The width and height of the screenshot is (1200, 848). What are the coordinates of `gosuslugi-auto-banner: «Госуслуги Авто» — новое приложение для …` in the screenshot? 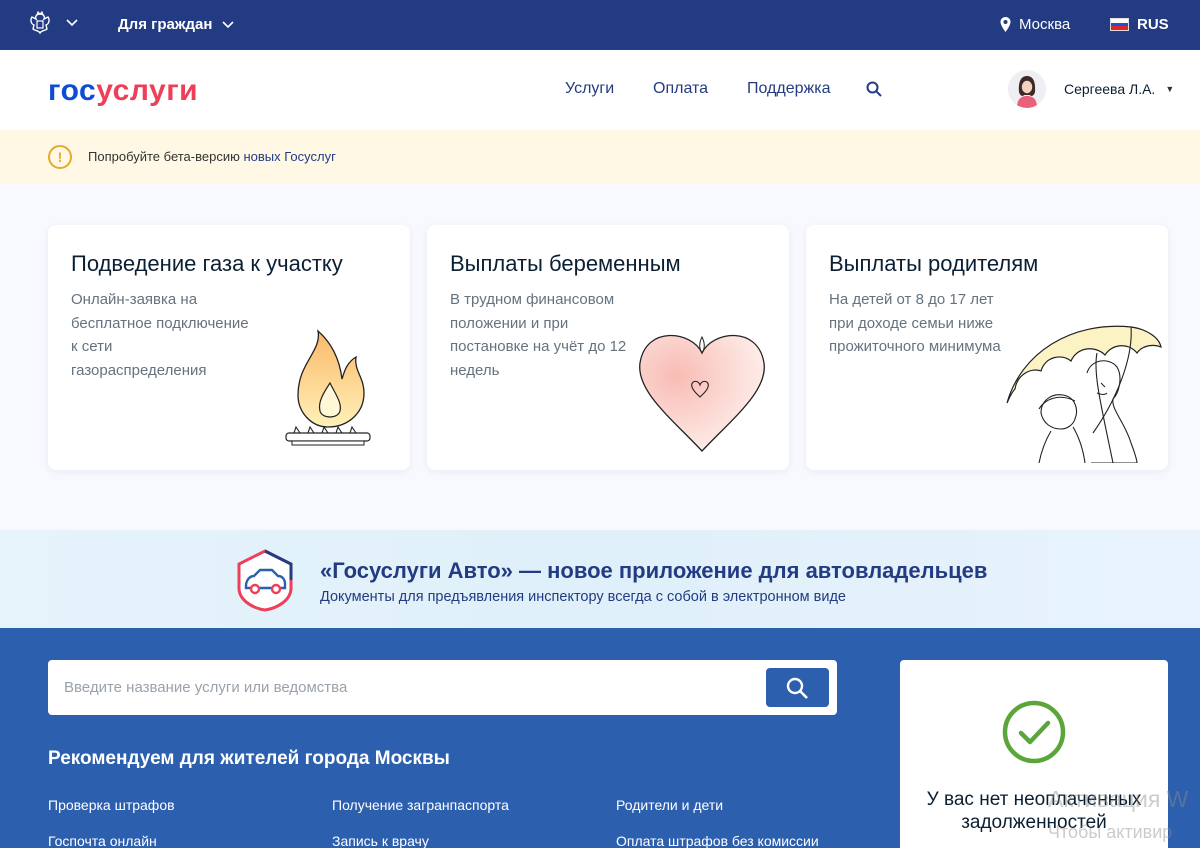 It's located at (600, 579).